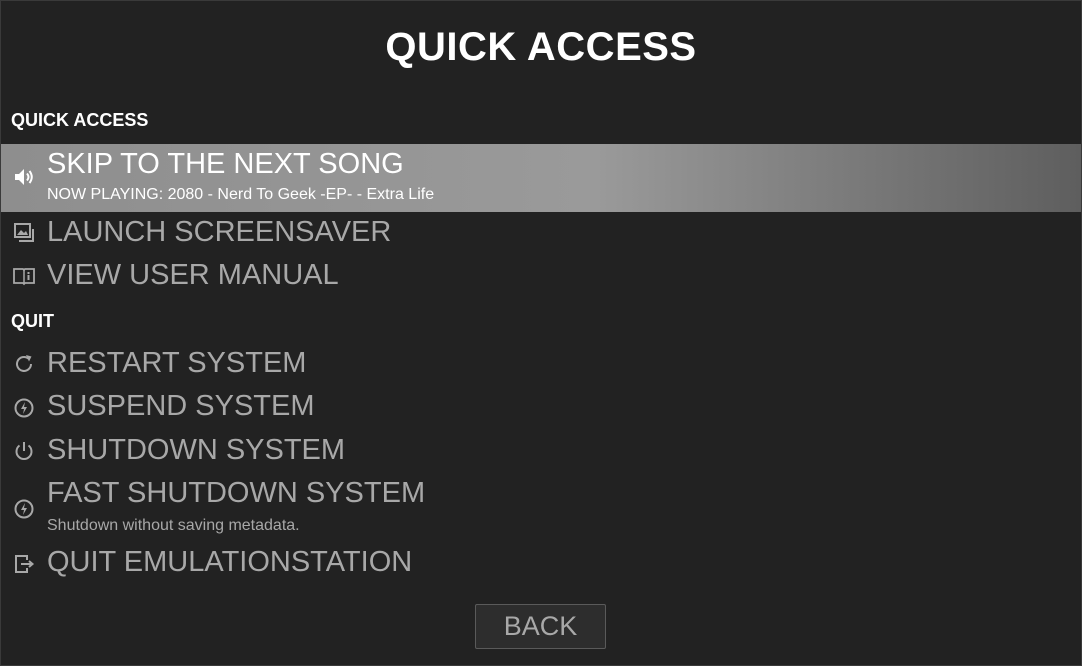 This screenshot has height=666, width=1082. I want to click on menu-item-view-user-manual: VIEW USER MANUAL, so click(541, 277).